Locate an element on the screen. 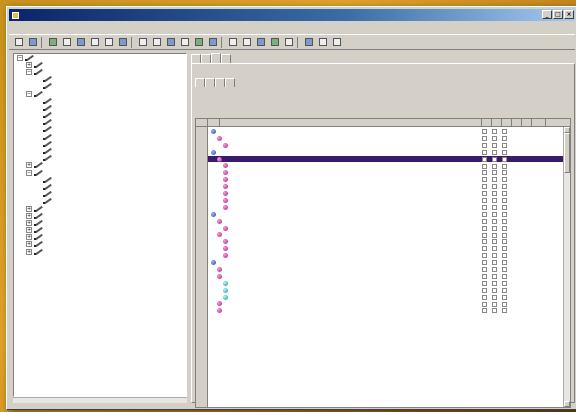 This screenshot has width=576, height=412. grid11-icon is located at coordinates (289, 42).